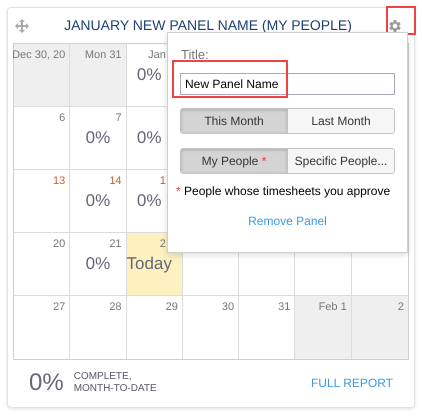 This screenshot has height=420, width=422. Describe the element at coordinates (115, 244) in the screenshot. I see `day-number: 21` at that location.